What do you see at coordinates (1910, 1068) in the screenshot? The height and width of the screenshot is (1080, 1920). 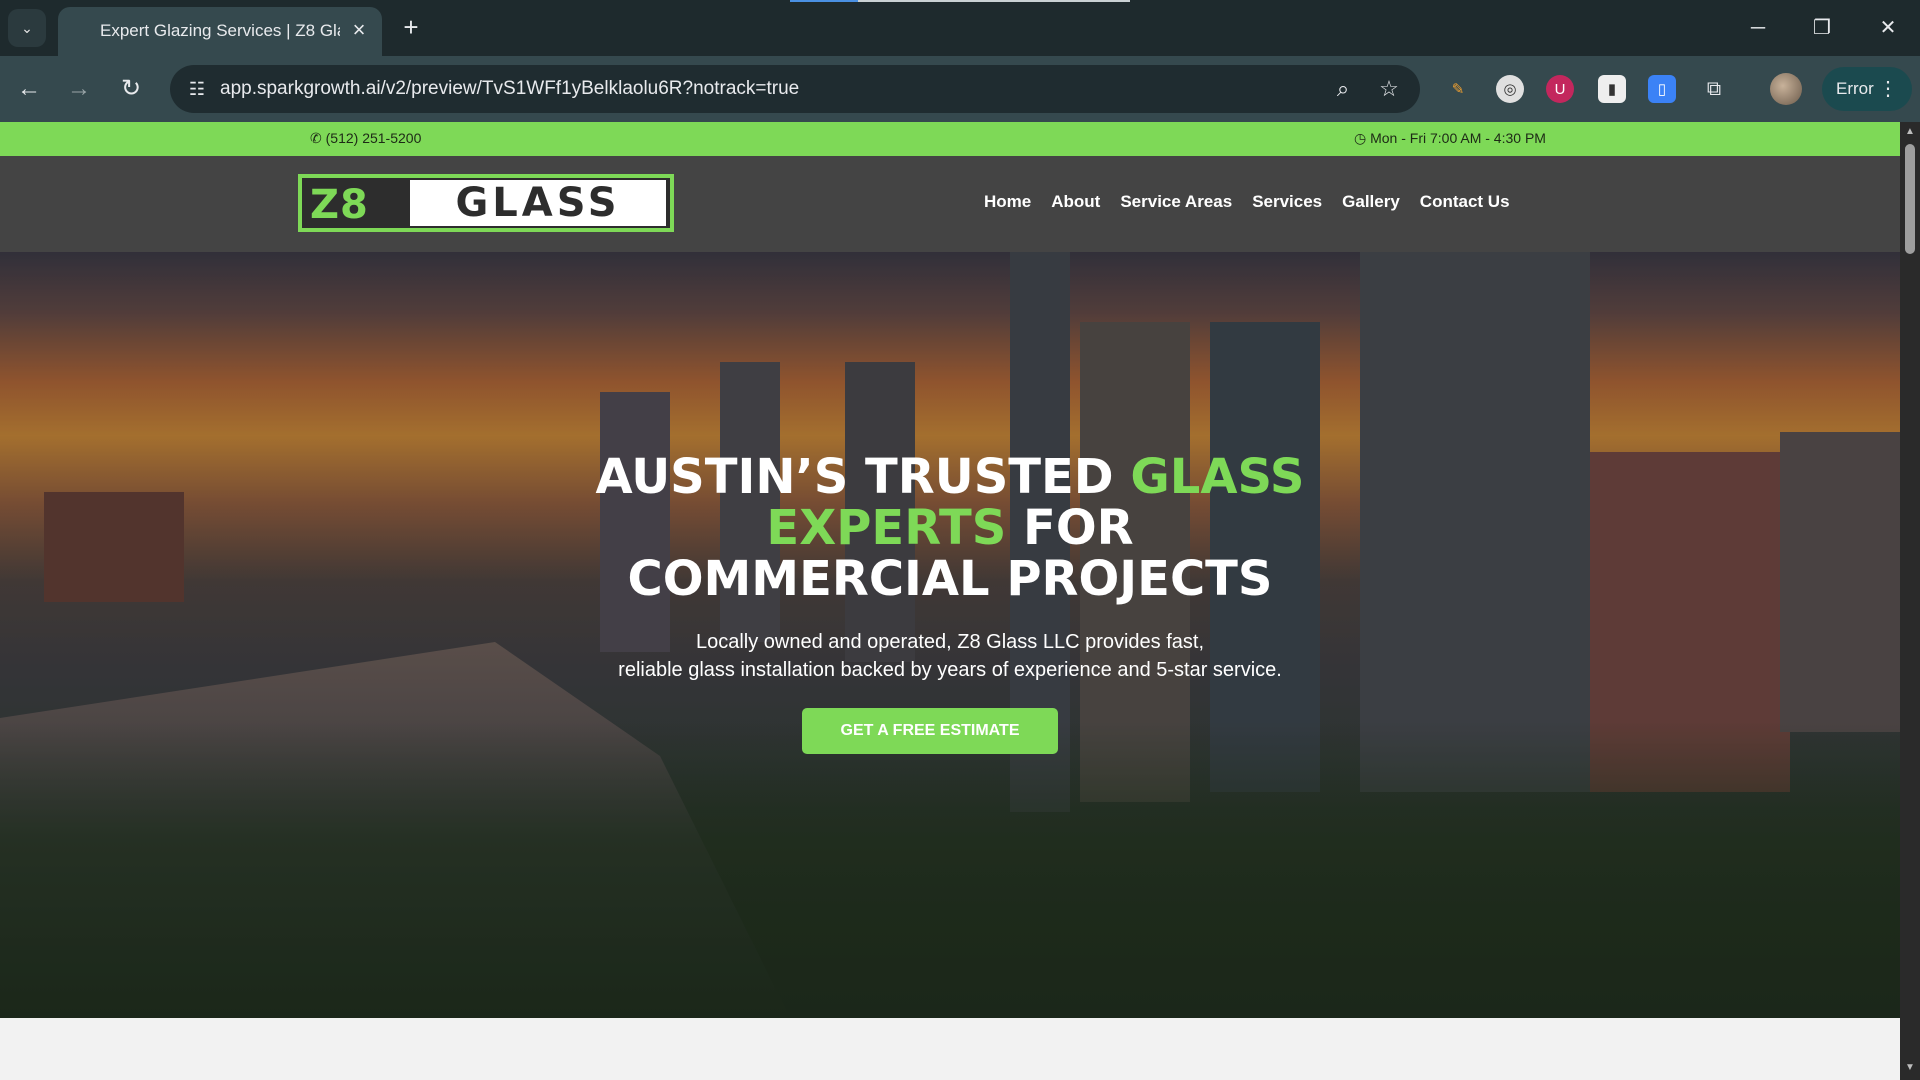 I see `scroll-down-icon: ▼` at bounding box center [1910, 1068].